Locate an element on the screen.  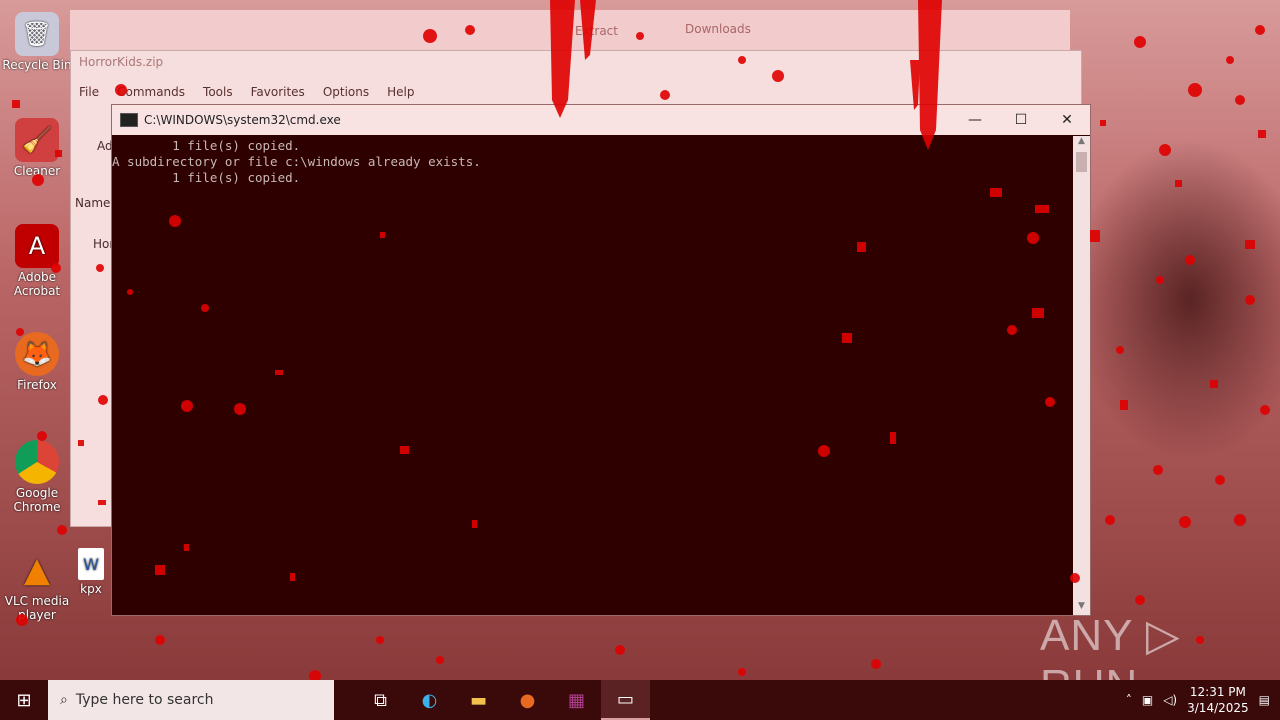
taskbar-file-explorer: ▬ is located at coordinates (478, 700).